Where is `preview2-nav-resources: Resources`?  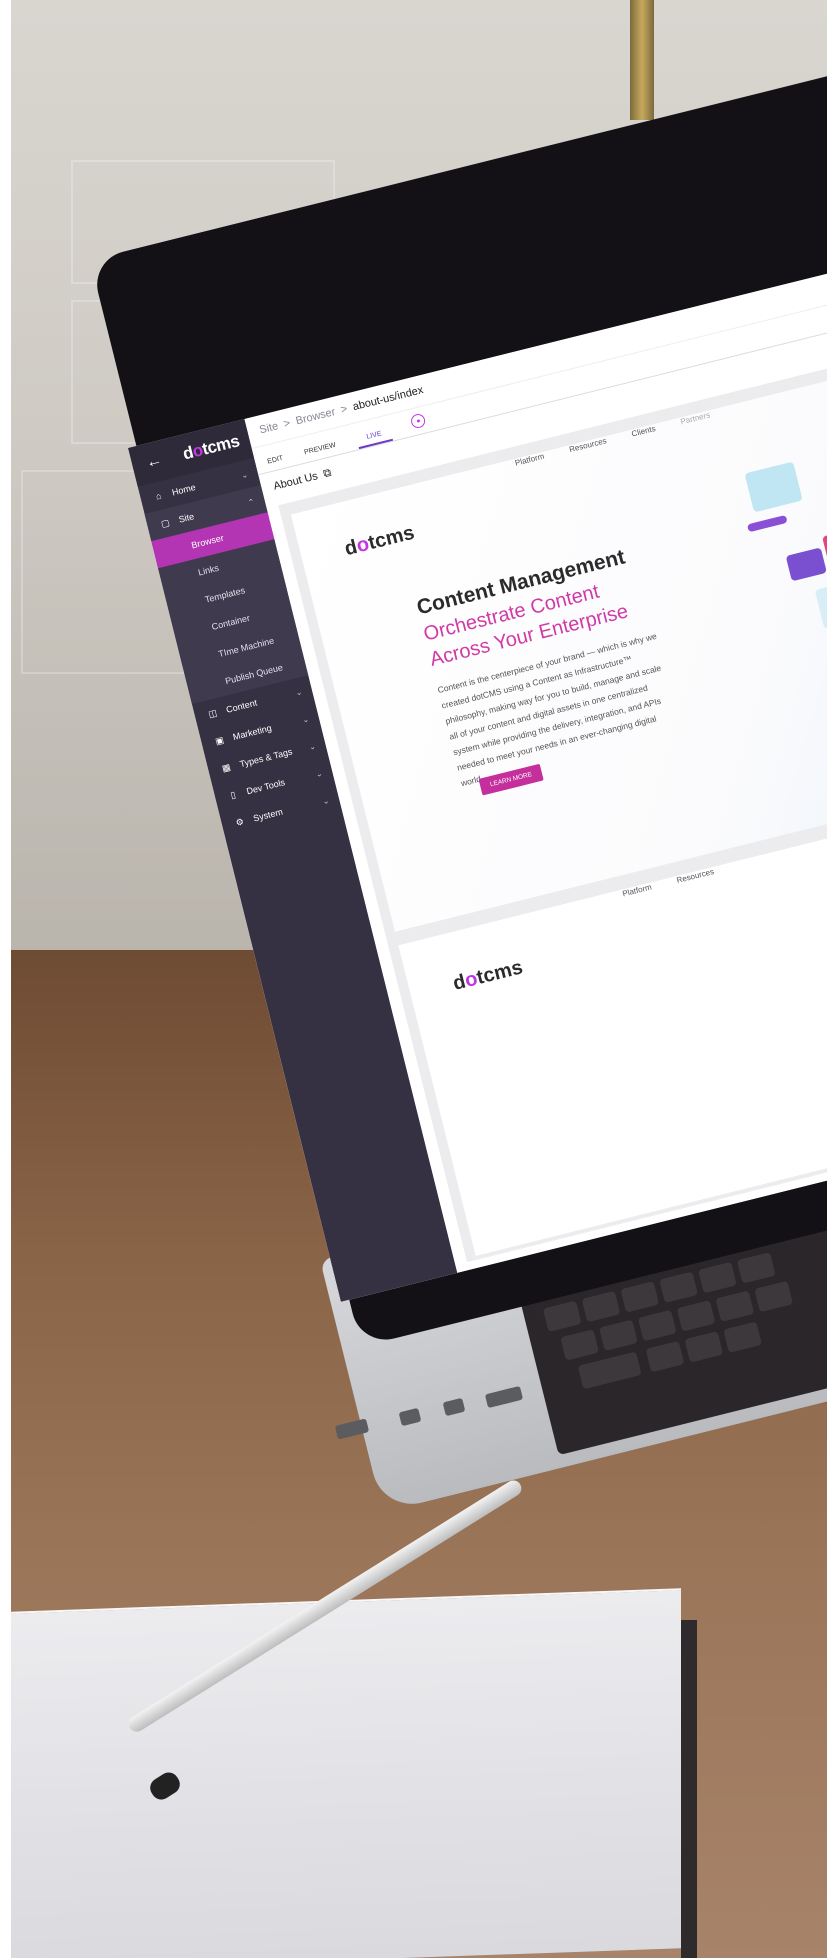
preview2-nav-resources: Resources is located at coordinates (695, 876).